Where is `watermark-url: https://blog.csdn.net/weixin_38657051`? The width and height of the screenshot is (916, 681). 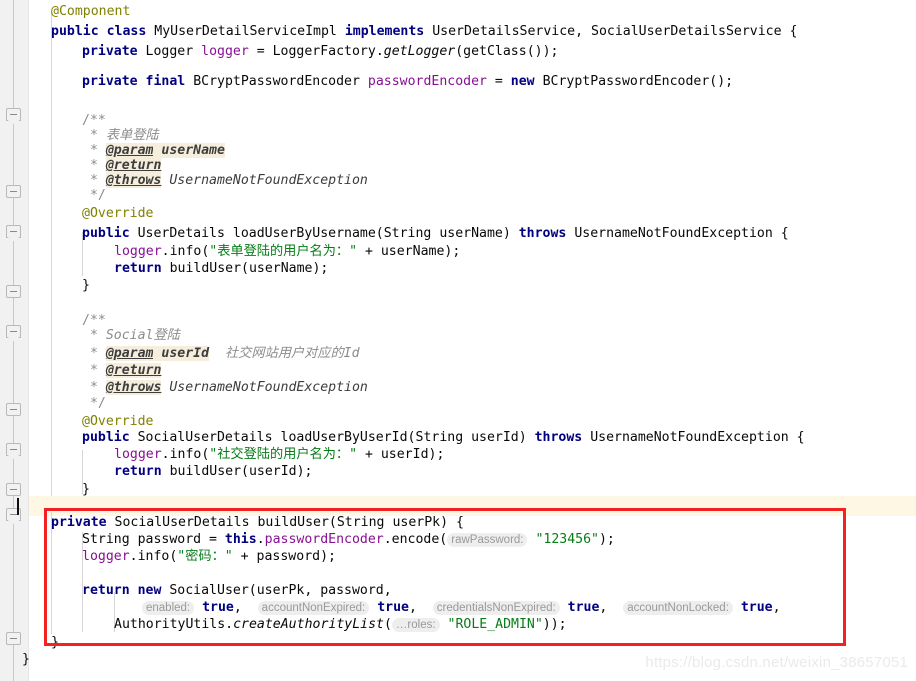 watermark-url: https://blog.csdn.net/weixin_38657051 is located at coordinates (776, 662).